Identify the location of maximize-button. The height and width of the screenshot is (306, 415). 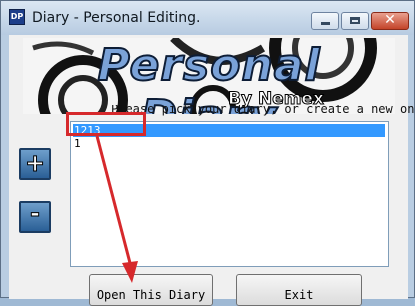
(355, 21).